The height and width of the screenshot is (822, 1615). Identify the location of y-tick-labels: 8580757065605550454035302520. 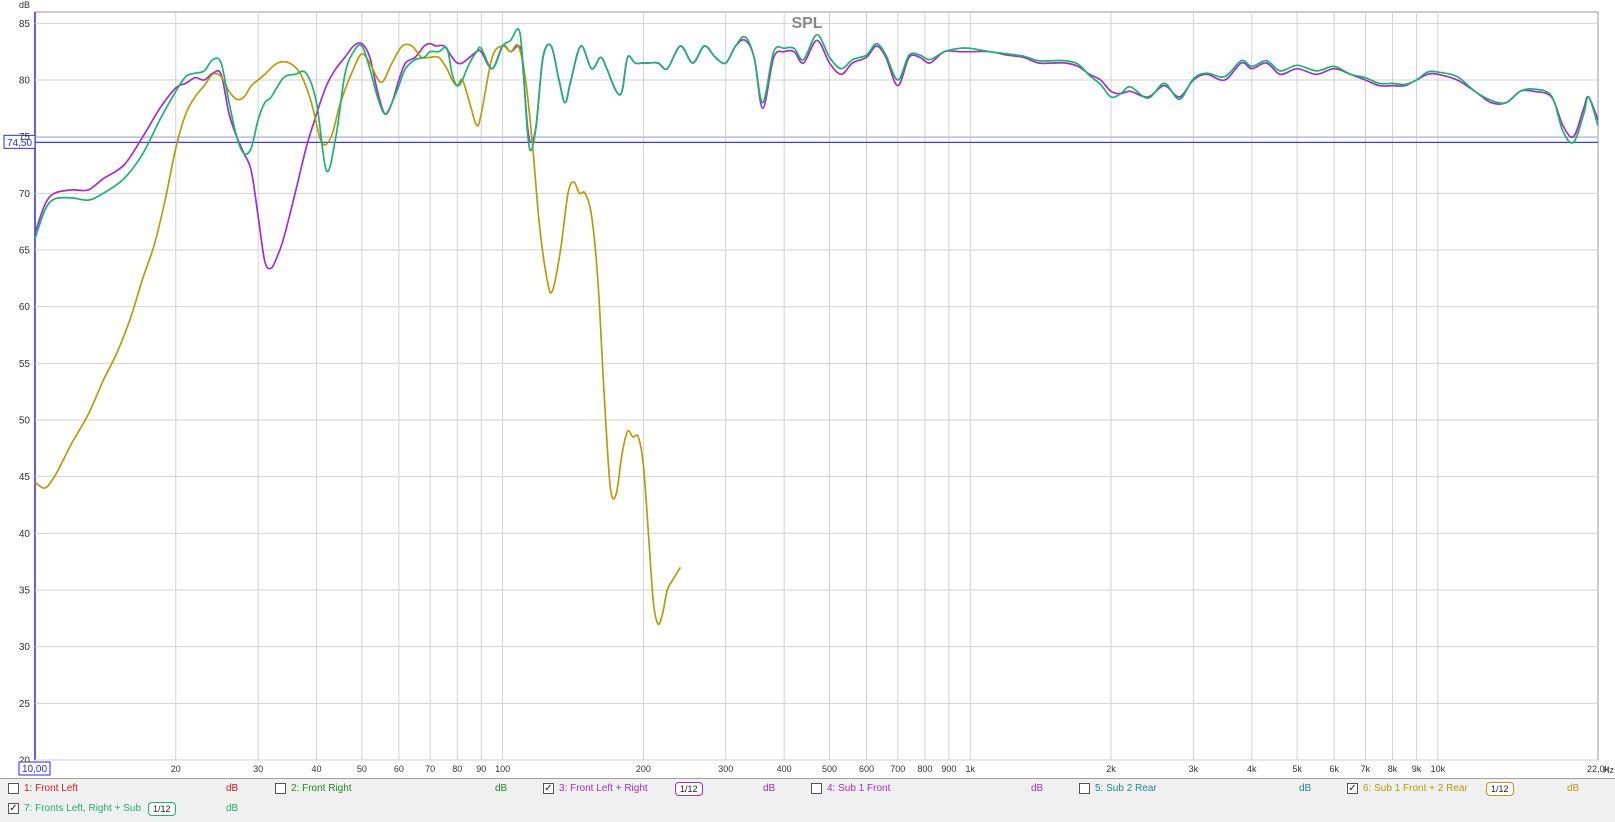
(25, 393).